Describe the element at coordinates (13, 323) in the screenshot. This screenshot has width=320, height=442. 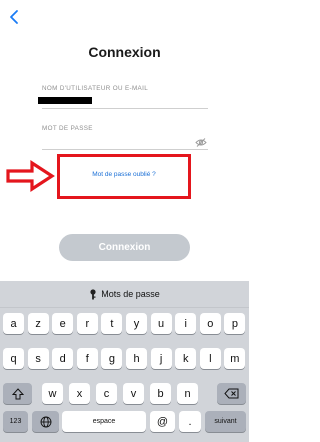
I see `key-a: a` at that location.